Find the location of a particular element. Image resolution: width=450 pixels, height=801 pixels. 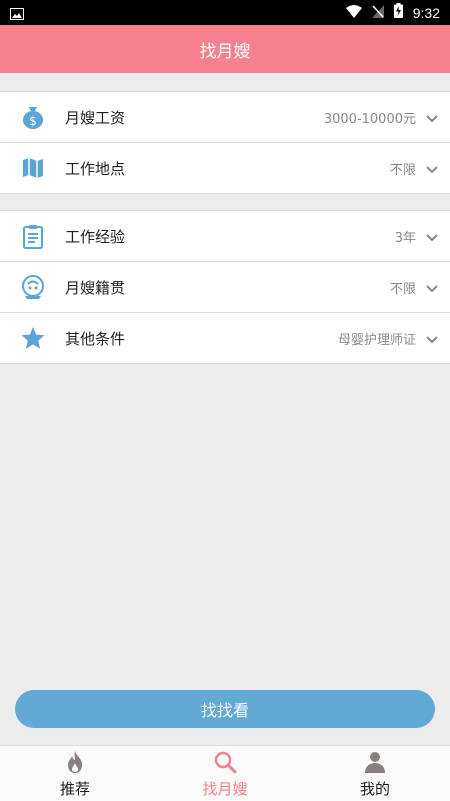

other-conditions-label: 其他条件 is located at coordinates (95, 338).